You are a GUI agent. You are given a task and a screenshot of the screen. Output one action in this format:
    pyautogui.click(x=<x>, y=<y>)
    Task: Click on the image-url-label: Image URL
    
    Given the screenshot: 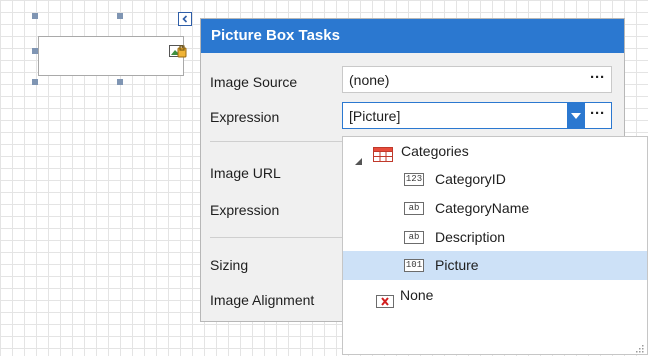 What is the action you would take?
    pyautogui.click(x=245, y=173)
    